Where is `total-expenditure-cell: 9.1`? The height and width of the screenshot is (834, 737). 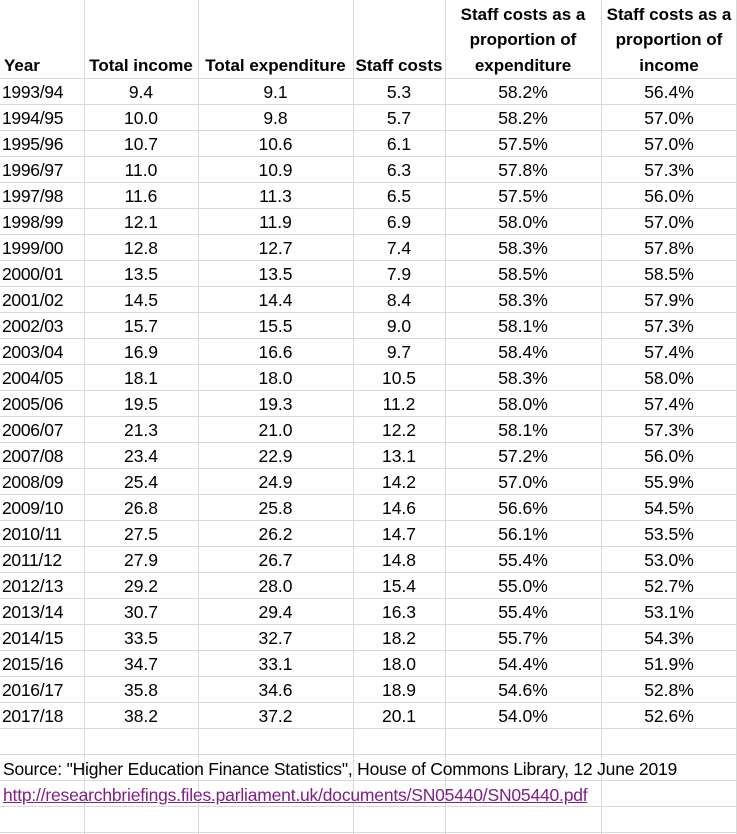
total-expenditure-cell: 9.1 is located at coordinates (275, 92).